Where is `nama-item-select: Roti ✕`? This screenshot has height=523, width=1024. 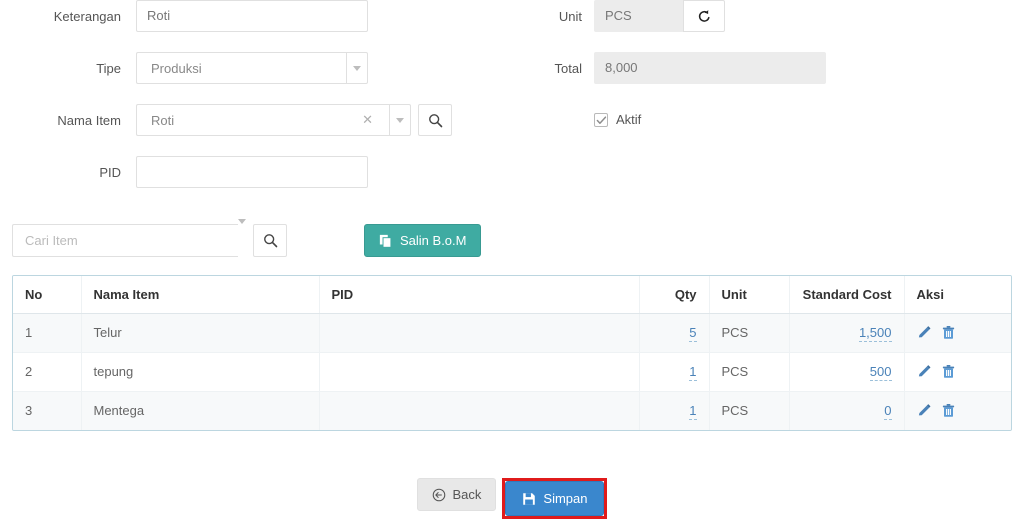
nama-item-select: Roti ✕ is located at coordinates (273, 120).